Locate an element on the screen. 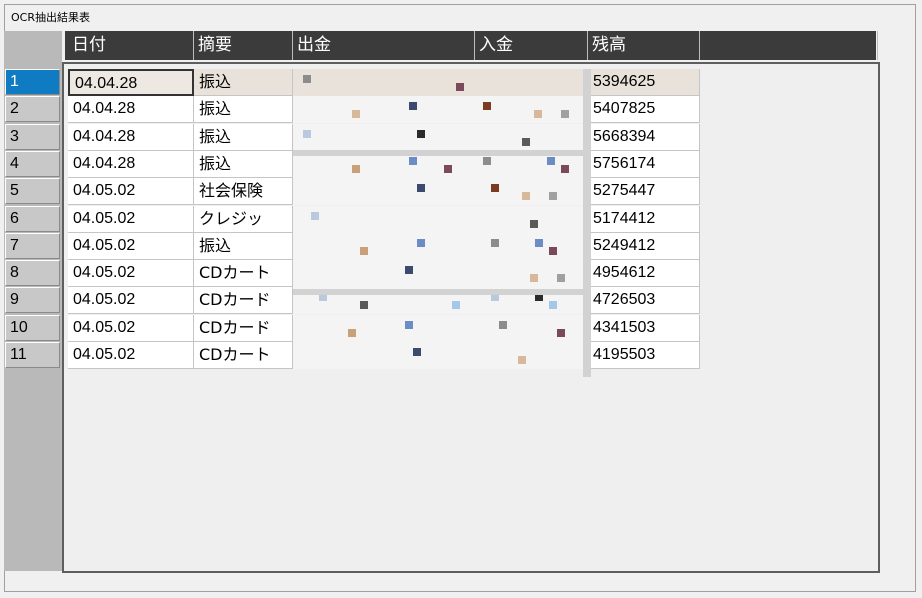  group-title: OCR抽出結果表 is located at coordinates (50, 17).